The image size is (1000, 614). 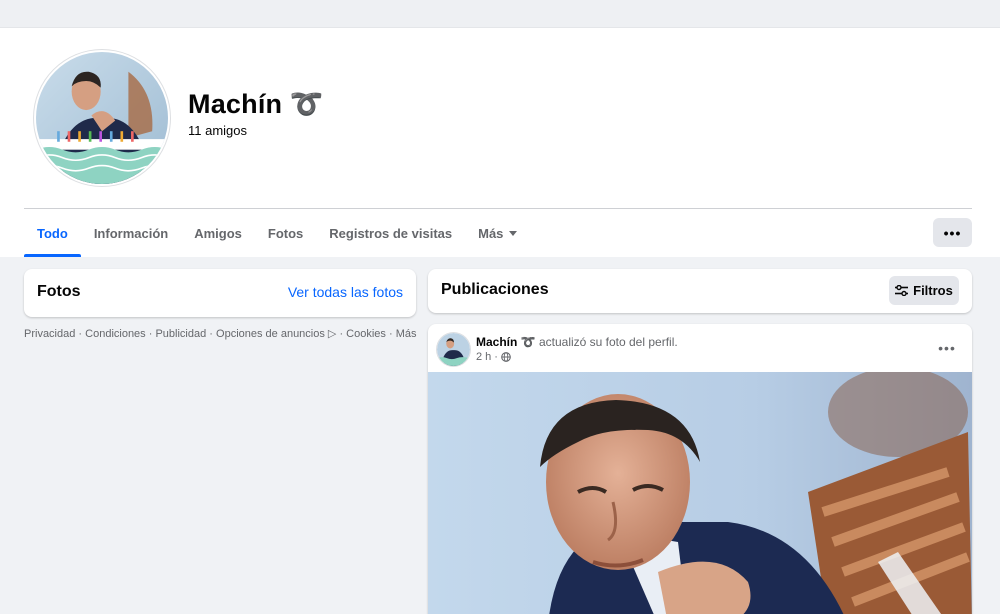 I want to click on posts-header-card: Publicaciones Filtros, so click(x=700, y=291).